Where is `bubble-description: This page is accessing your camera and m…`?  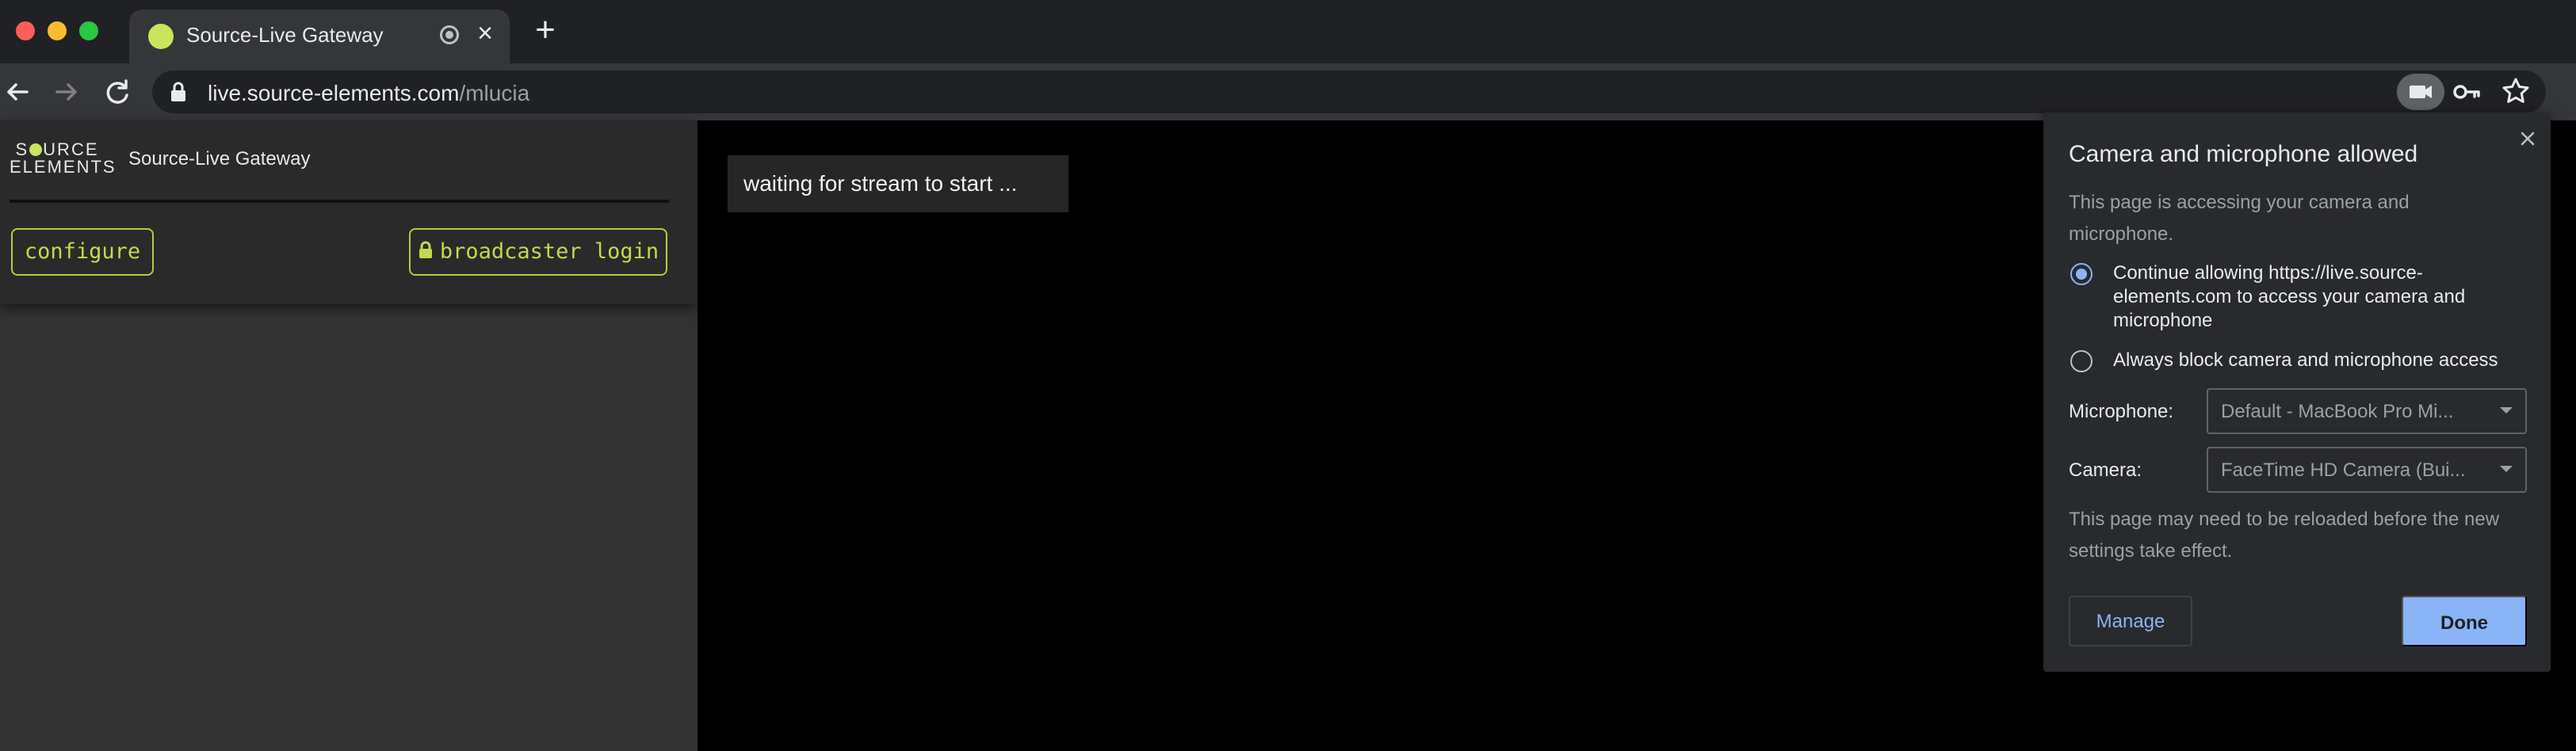
bubble-description: This page is accessing your camera and m… is located at coordinates (2239, 218).